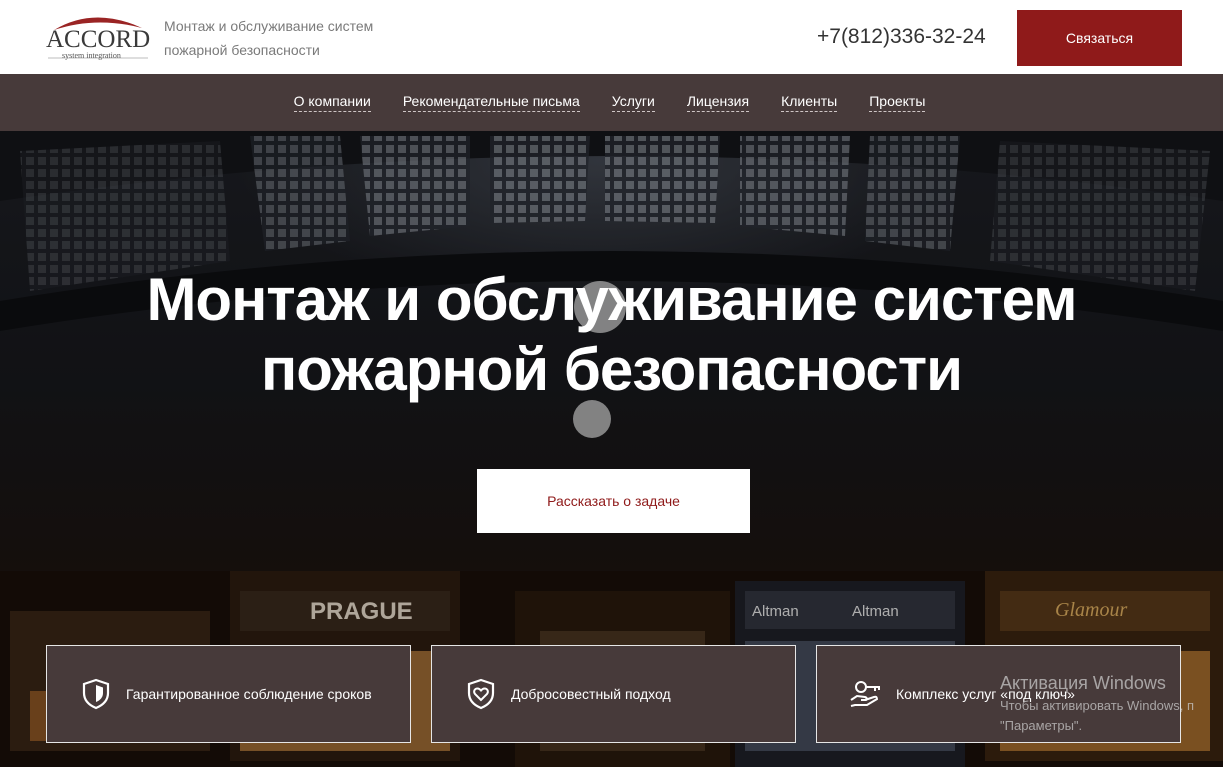  What do you see at coordinates (591, 694) in the screenshot?
I see `feature-label: Добросовестный подход` at bounding box center [591, 694].